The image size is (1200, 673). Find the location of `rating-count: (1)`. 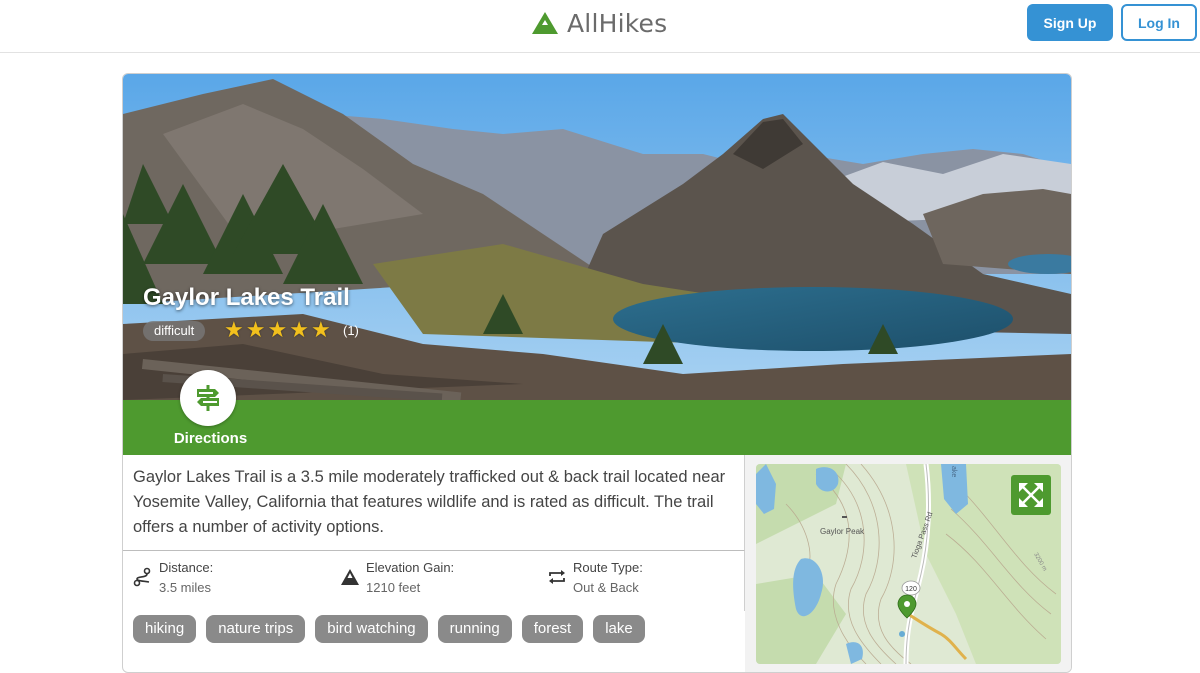

rating-count: (1) is located at coordinates (351, 330).